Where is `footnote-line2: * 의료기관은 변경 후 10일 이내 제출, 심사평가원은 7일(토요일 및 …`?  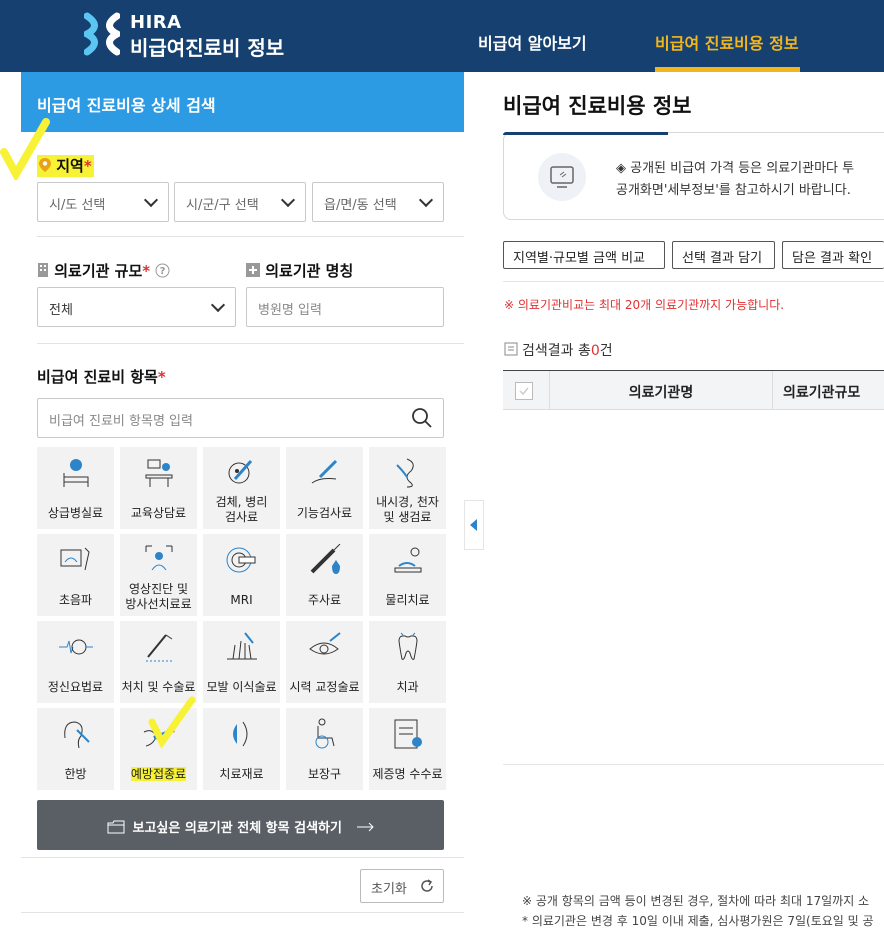
footnote-line2: * 의료기관은 변경 후 10일 이내 제출, 심사평가원은 7일(토요일 및 … is located at coordinates (698, 921).